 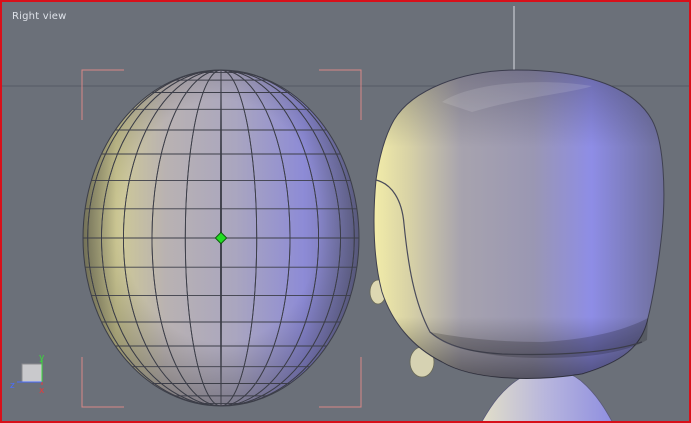 What do you see at coordinates (42, 391) in the screenshot?
I see `axis-label-x: x` at bounding box center [42, 391].